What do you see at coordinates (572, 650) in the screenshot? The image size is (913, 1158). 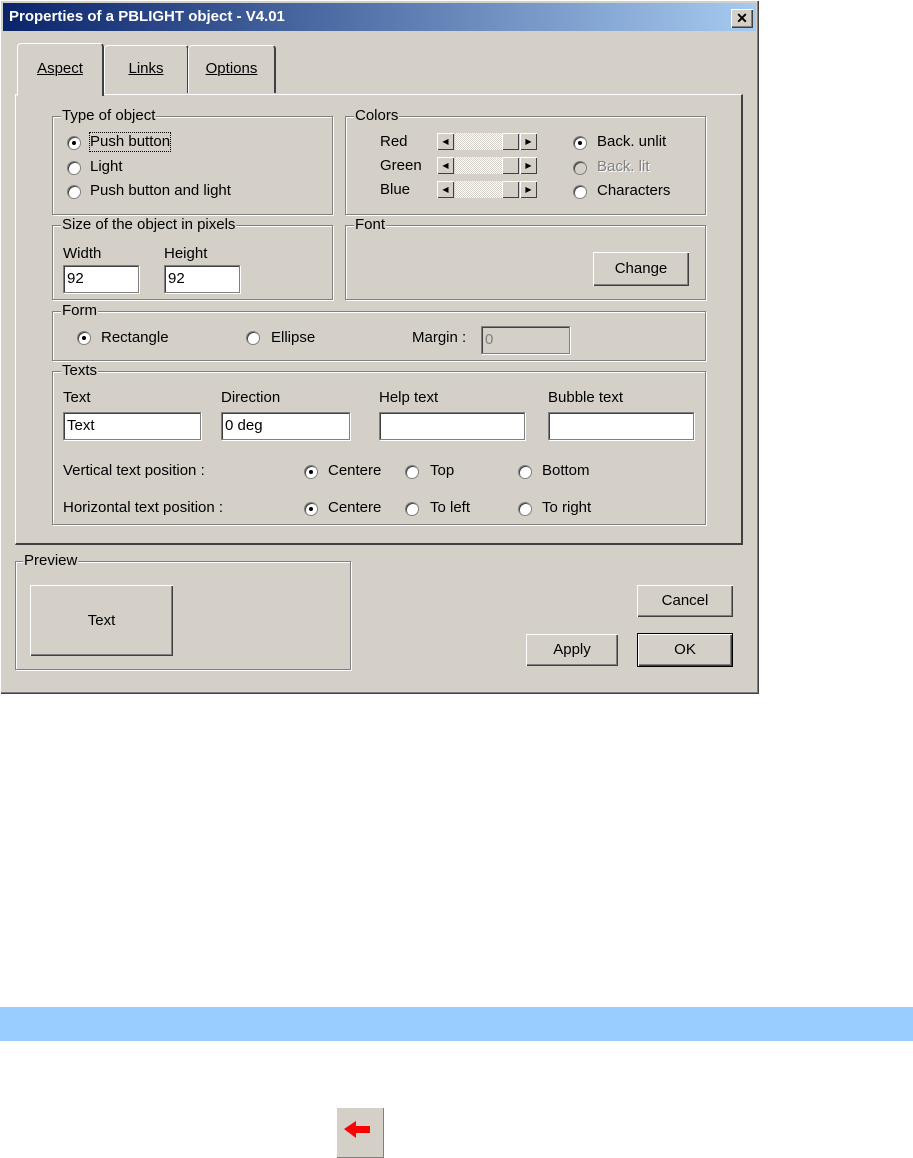 I see `apply-button: Apply` at bounding box center [572, 650].